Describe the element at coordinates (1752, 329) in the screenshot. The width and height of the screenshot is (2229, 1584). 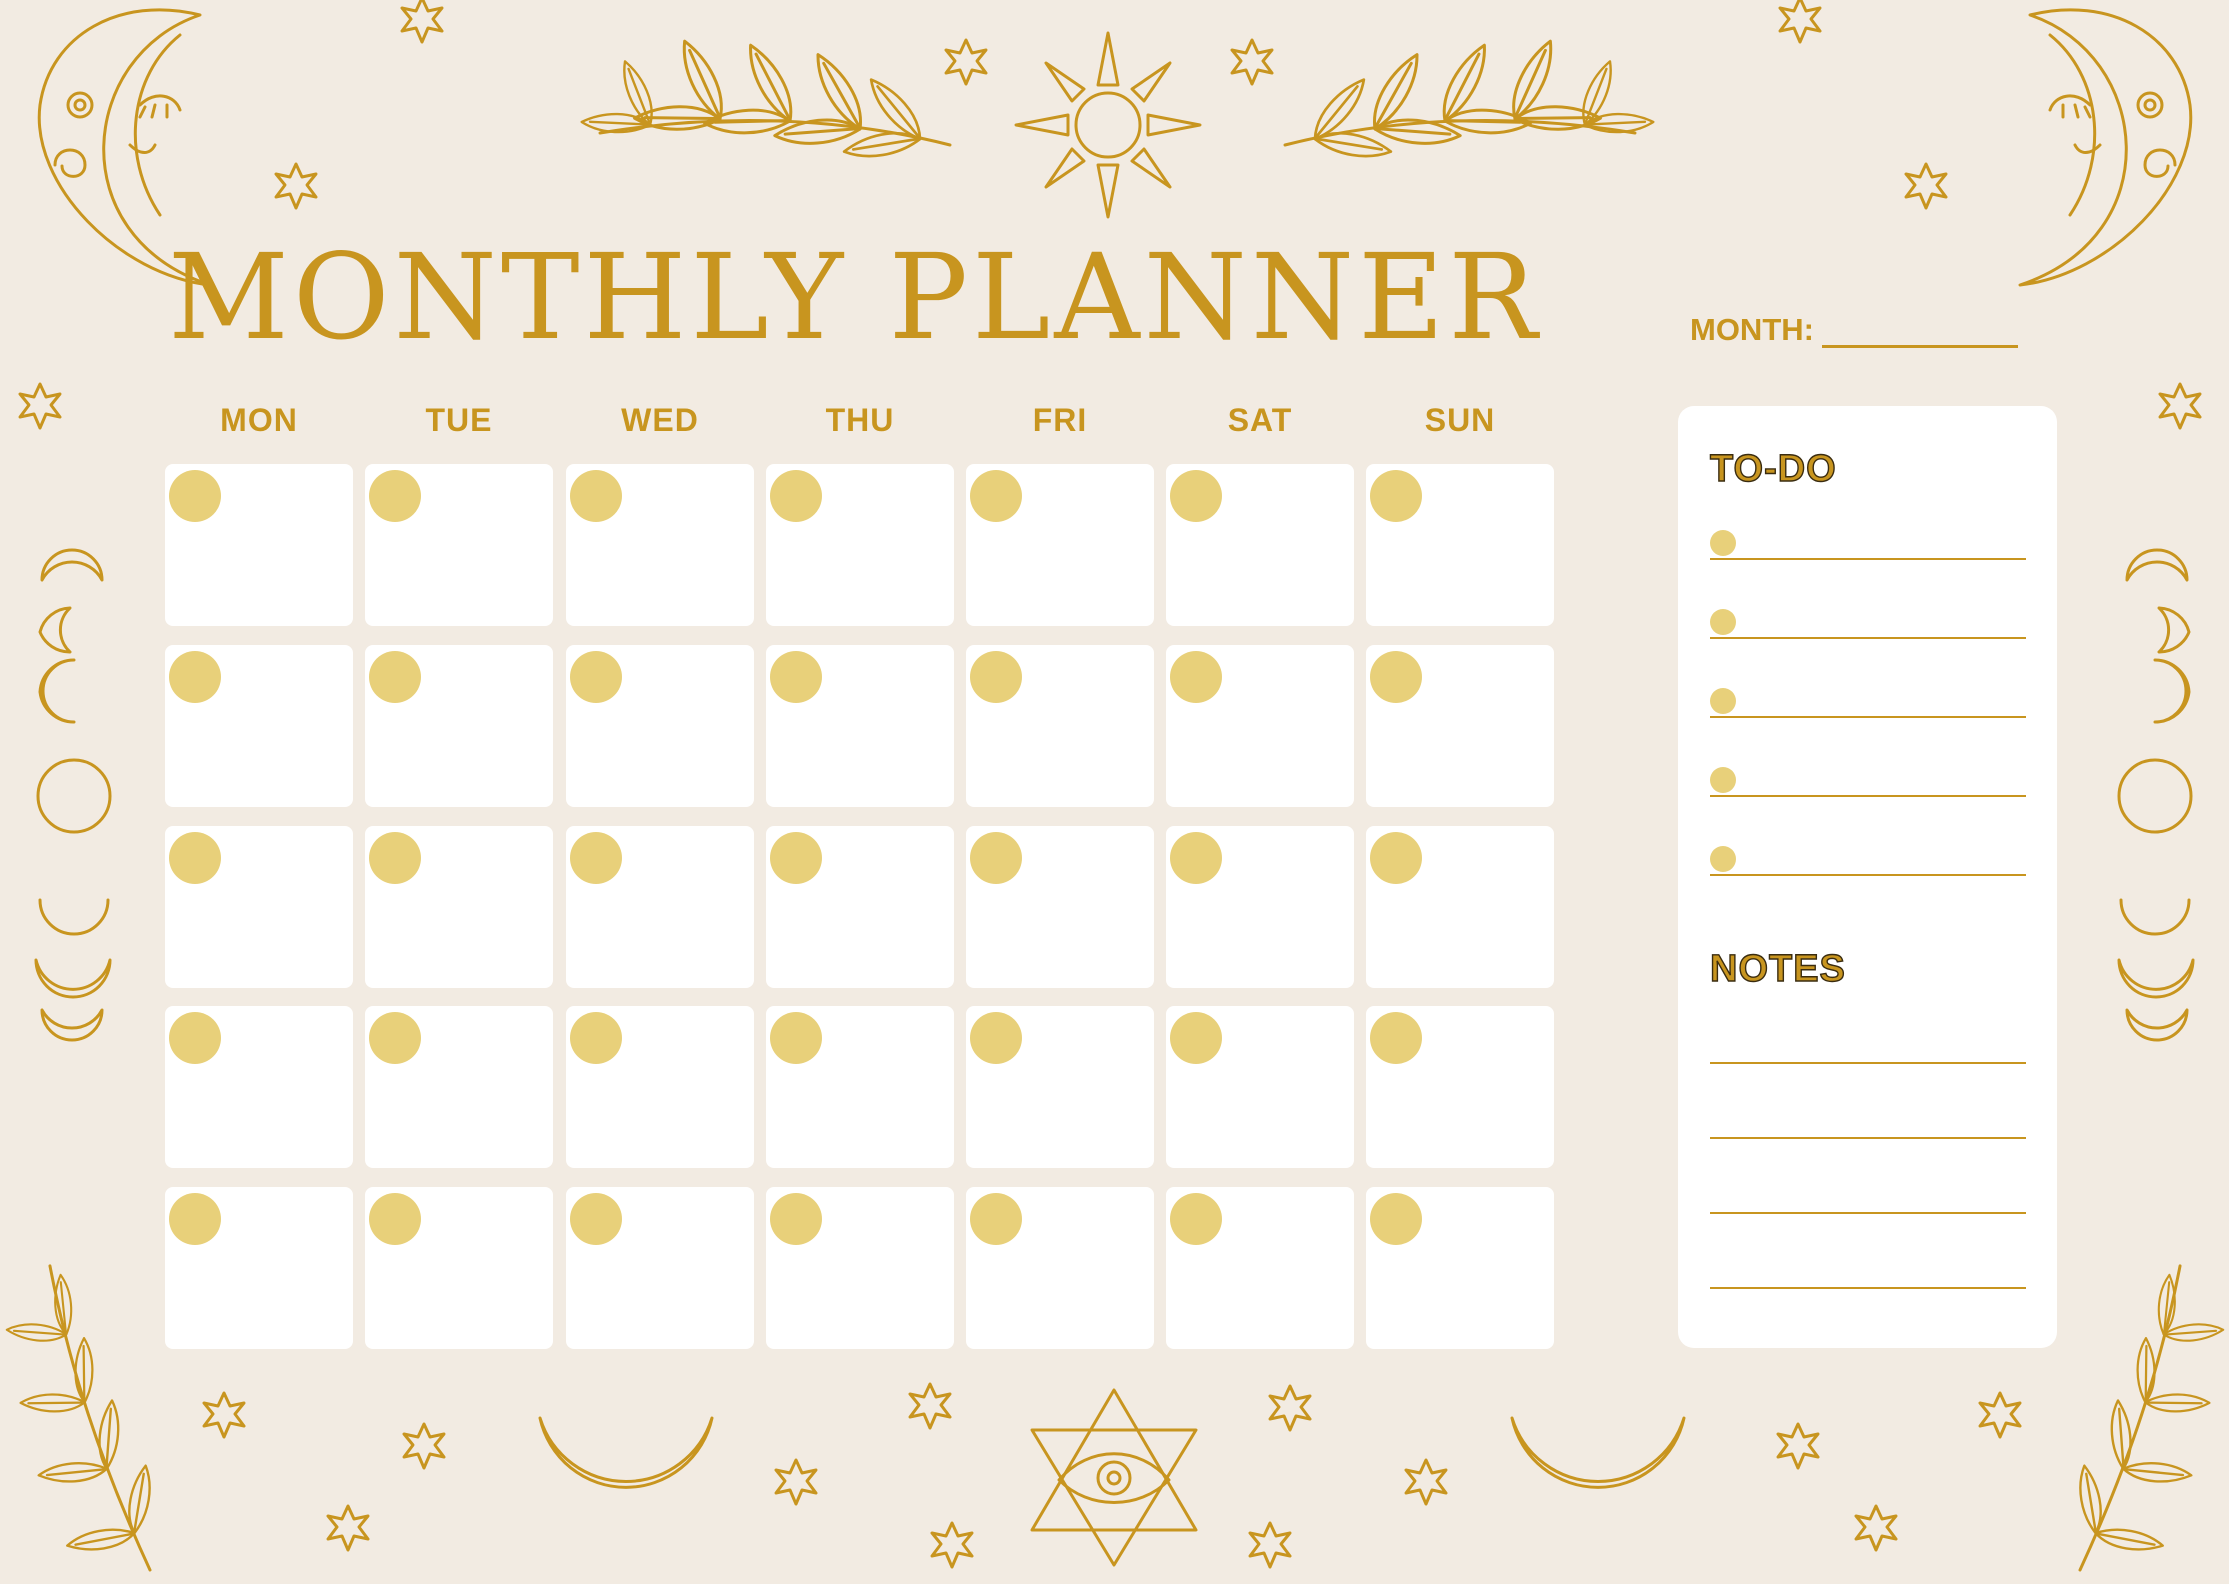
I see `month-label: MONTH:` at that location.